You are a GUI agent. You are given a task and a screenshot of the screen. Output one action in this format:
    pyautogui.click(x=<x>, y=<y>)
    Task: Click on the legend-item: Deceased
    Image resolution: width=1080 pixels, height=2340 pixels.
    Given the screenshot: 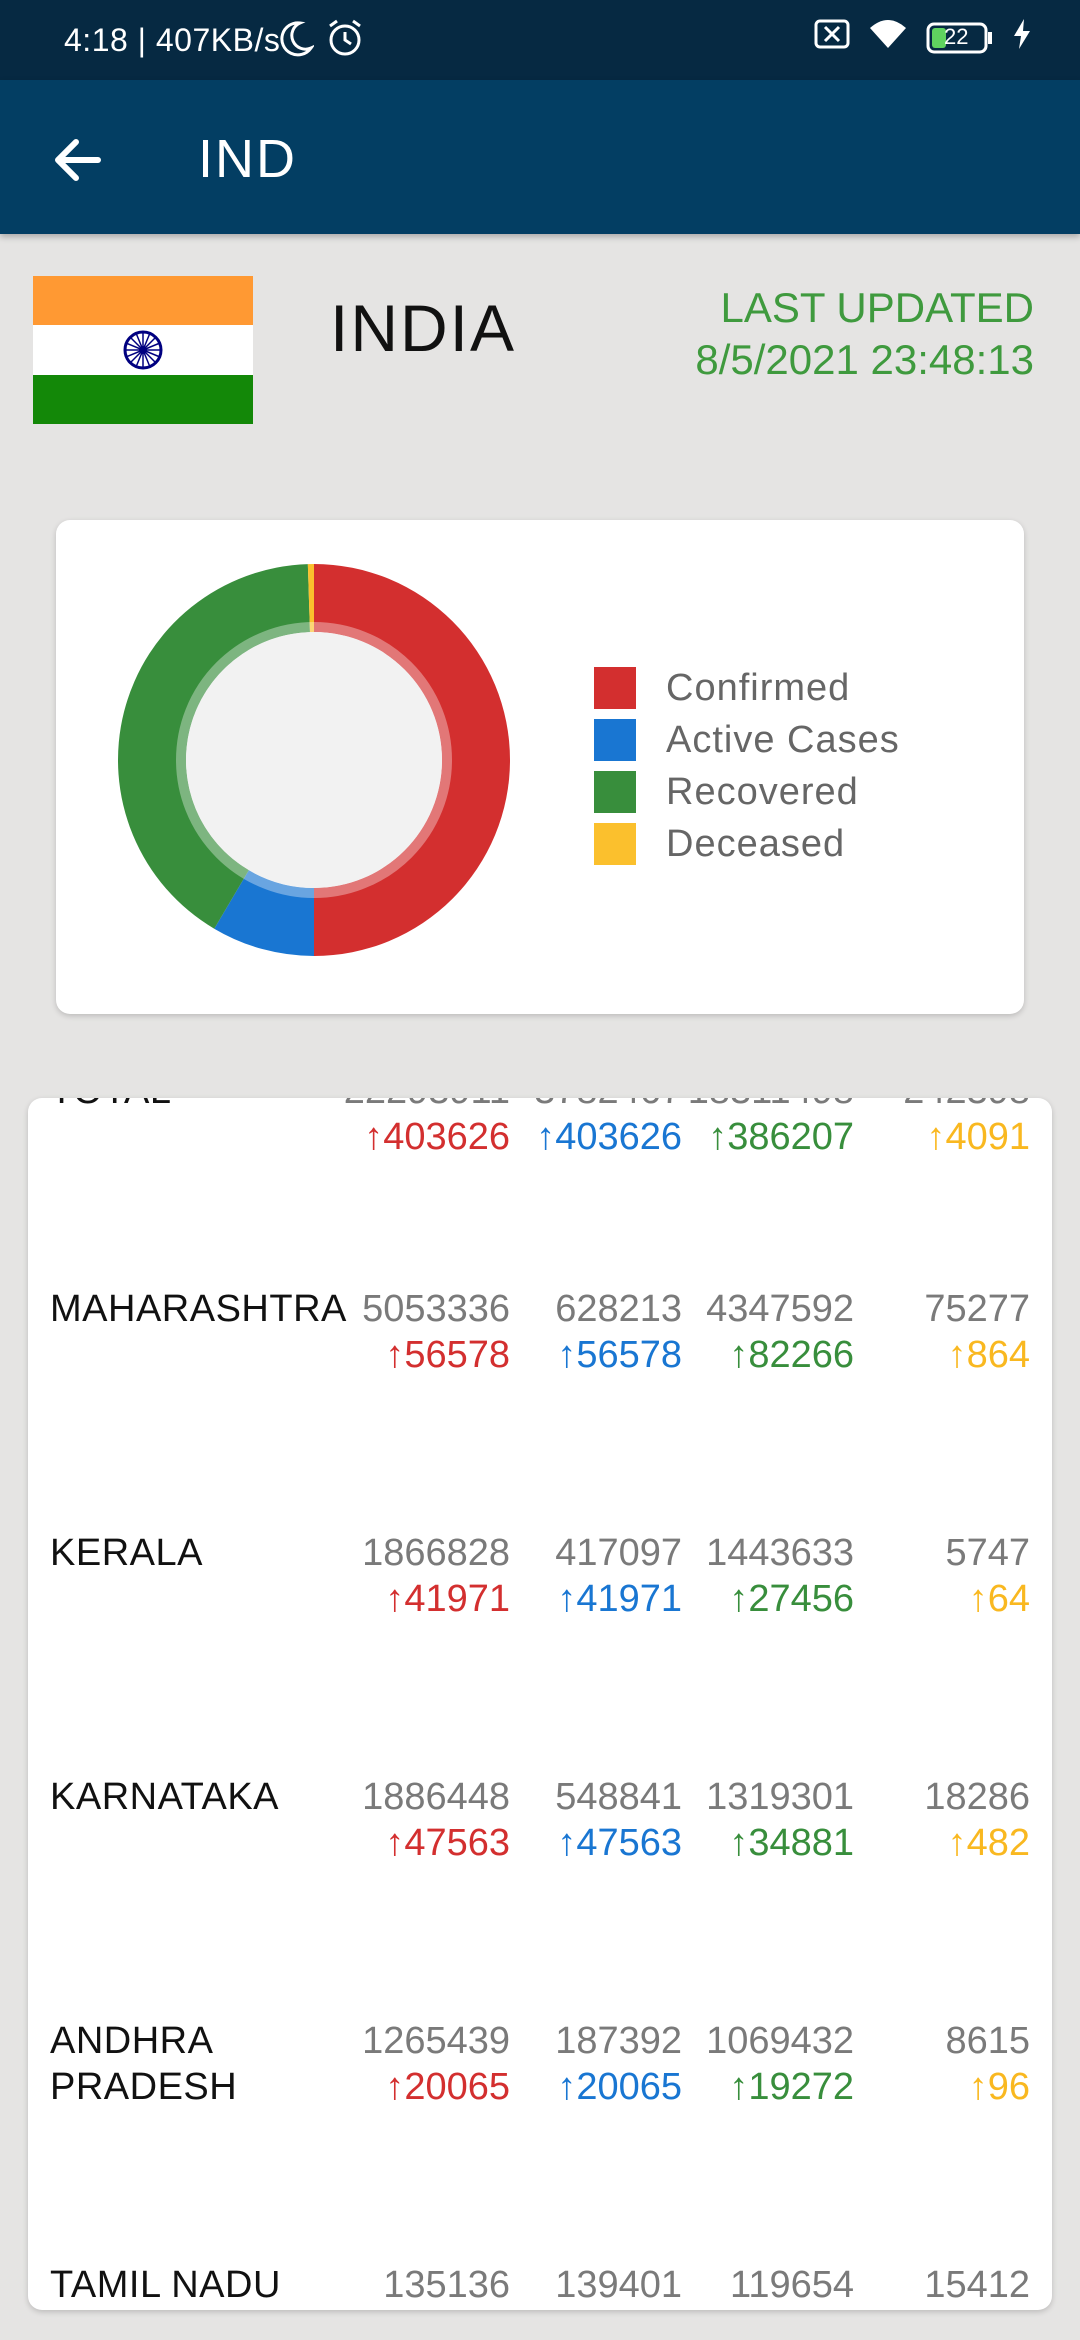 What is the action you would take?
    pyautogui.click(x=747, y=844)
    